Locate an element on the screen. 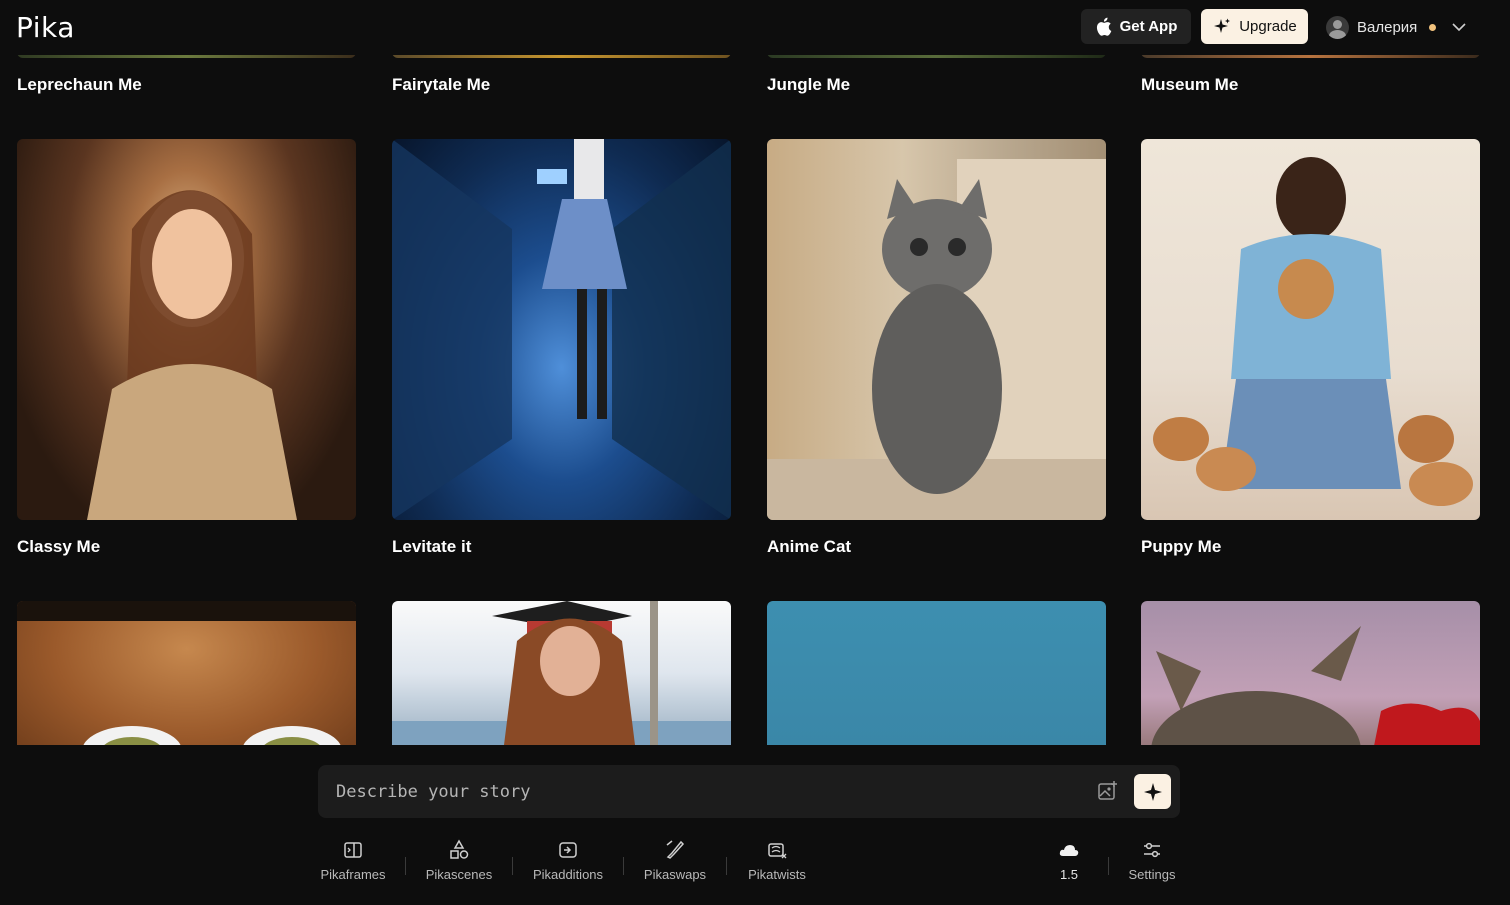 The height and width of the screenshot is (905, 1510). thumbnail-classy-me is located at coordinates (186, 329).